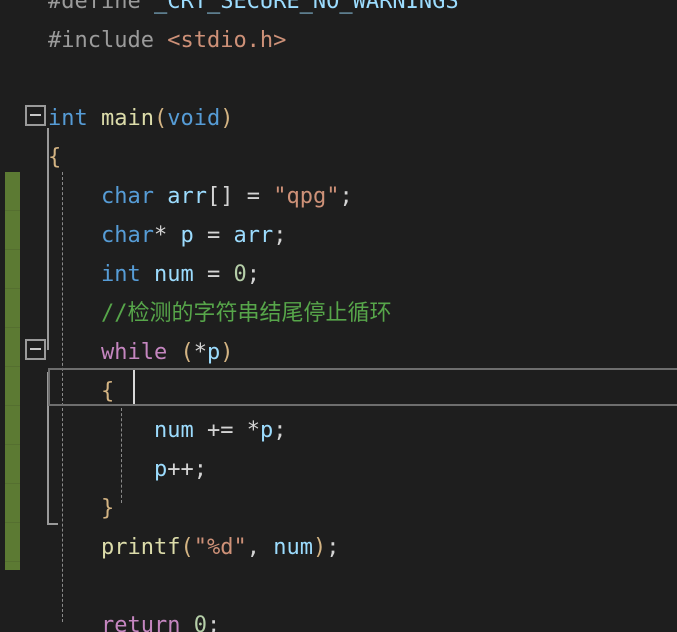  Describe the element at coordinates (107, 508) in the screenshot. I see `brace-close-while: }` at that location.